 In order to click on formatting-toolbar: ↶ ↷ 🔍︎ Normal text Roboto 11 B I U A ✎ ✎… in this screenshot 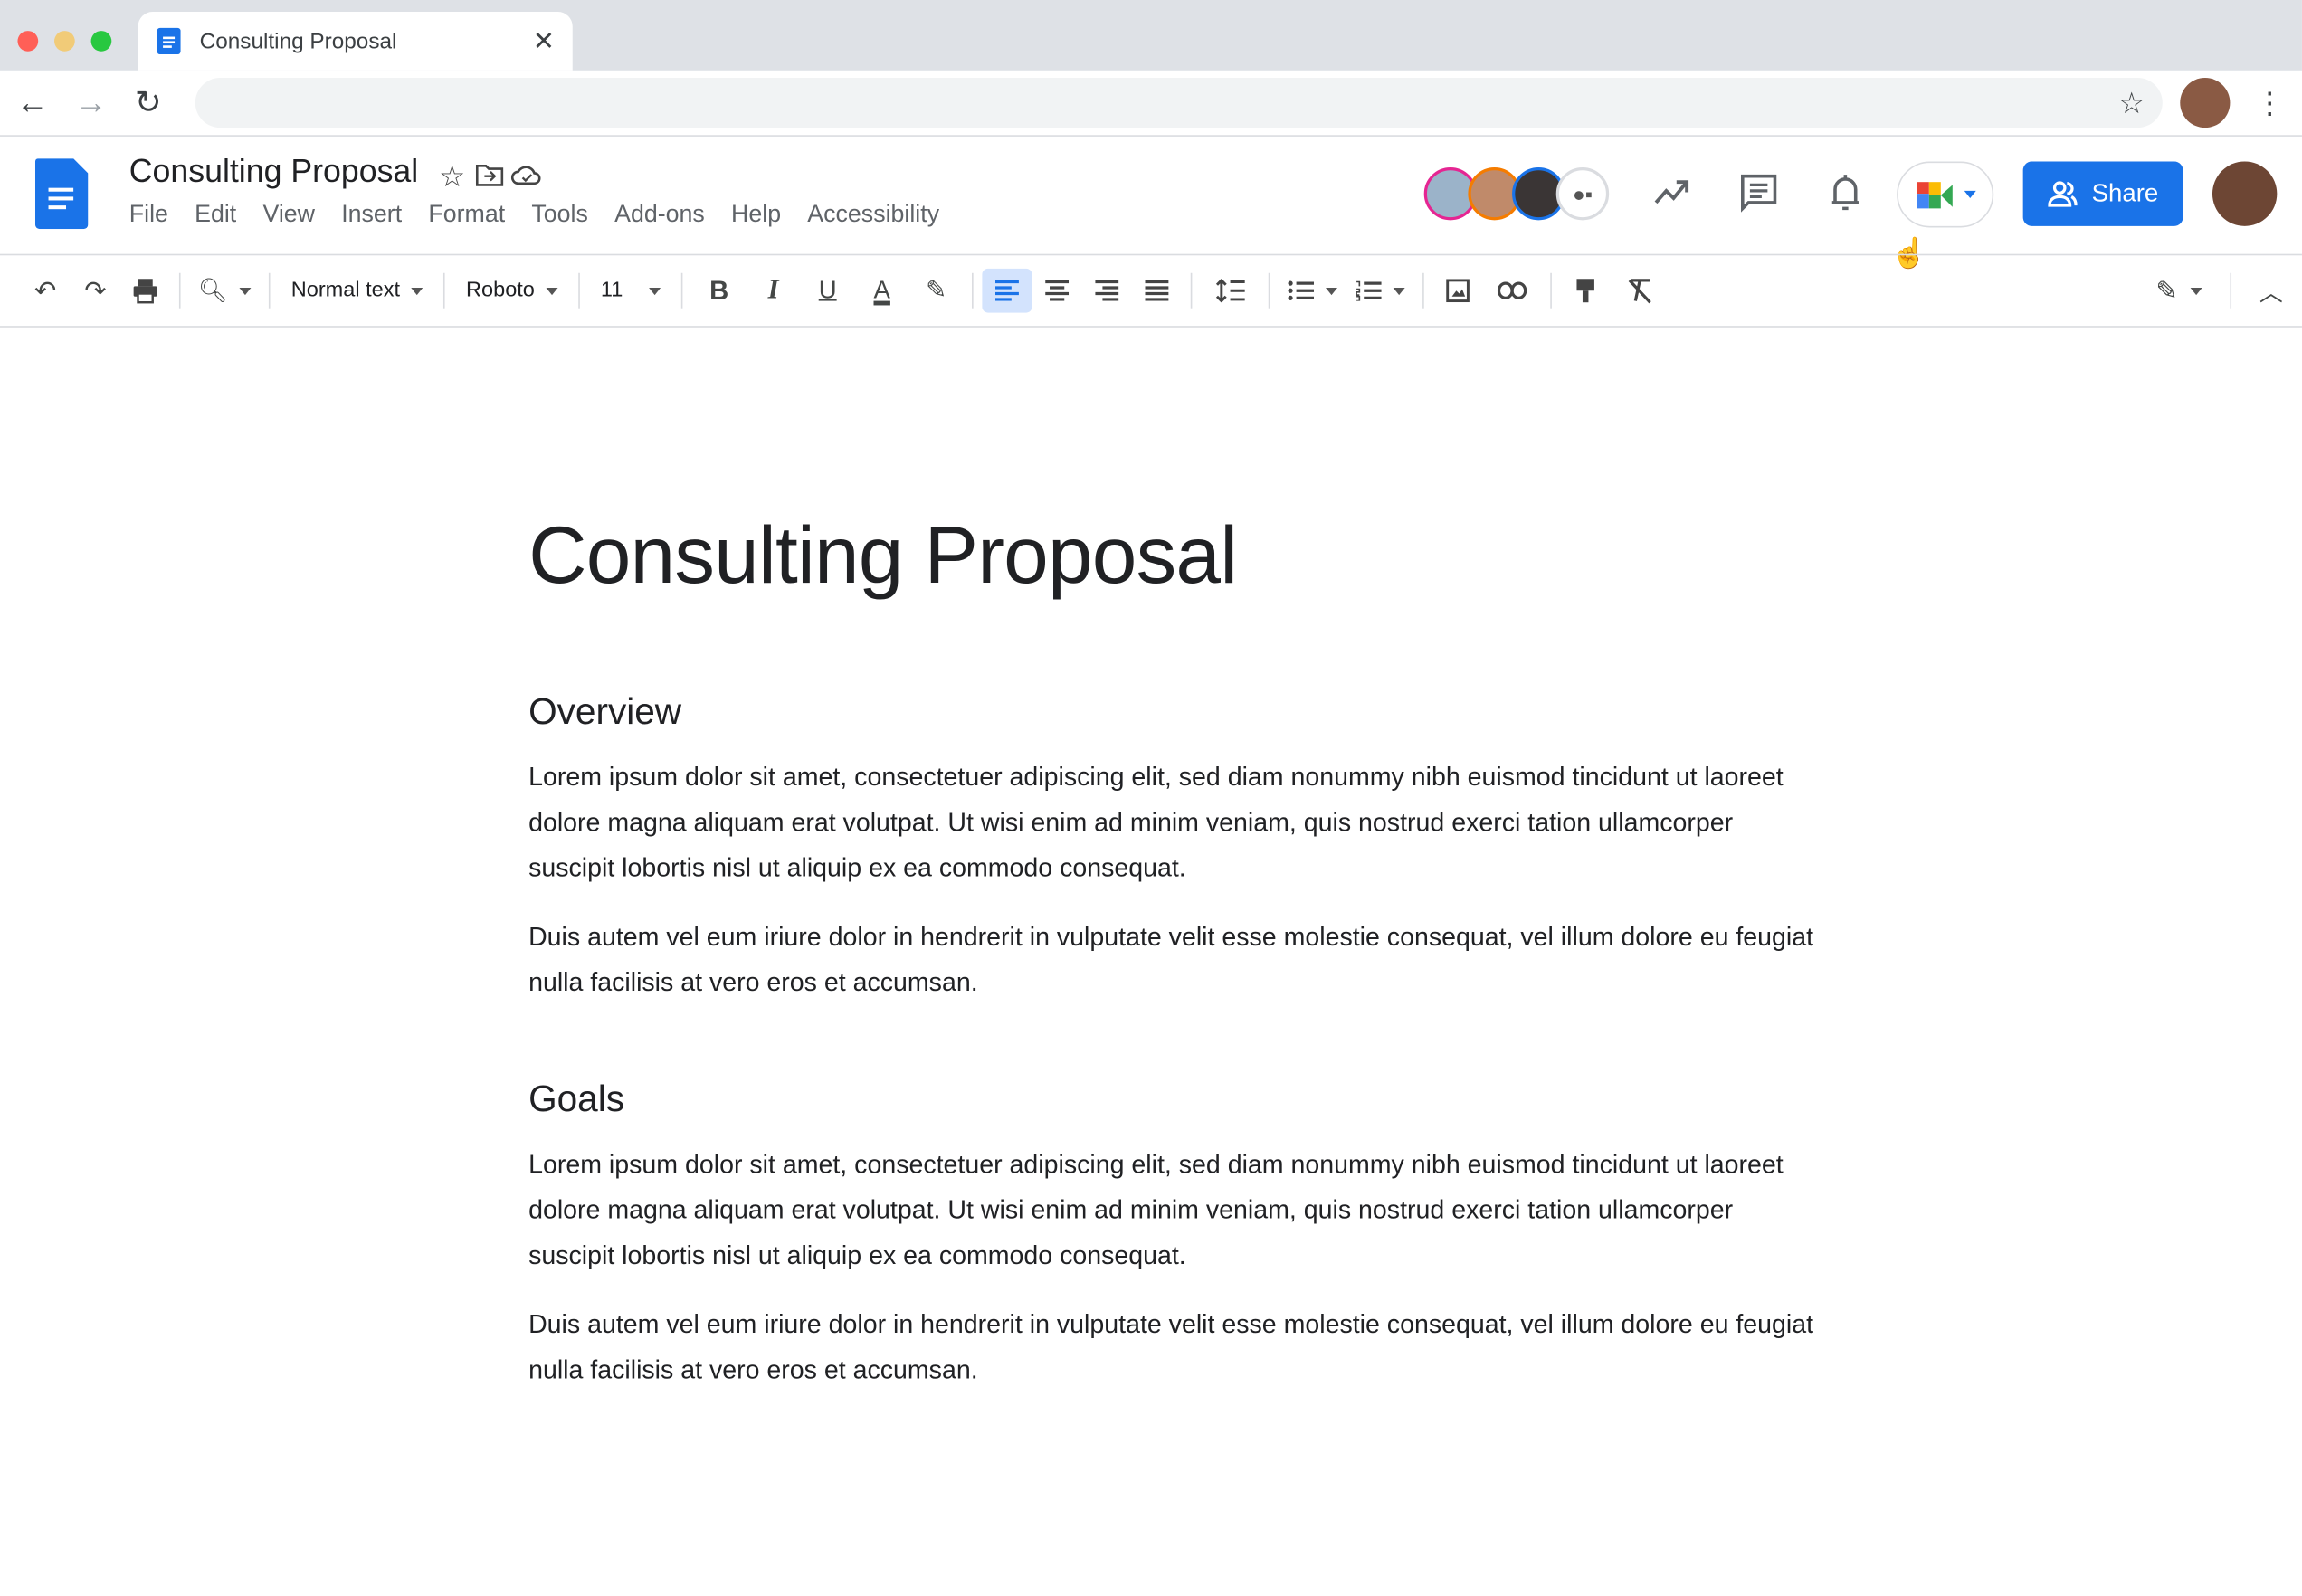, I will do `click(1151, 291)`.